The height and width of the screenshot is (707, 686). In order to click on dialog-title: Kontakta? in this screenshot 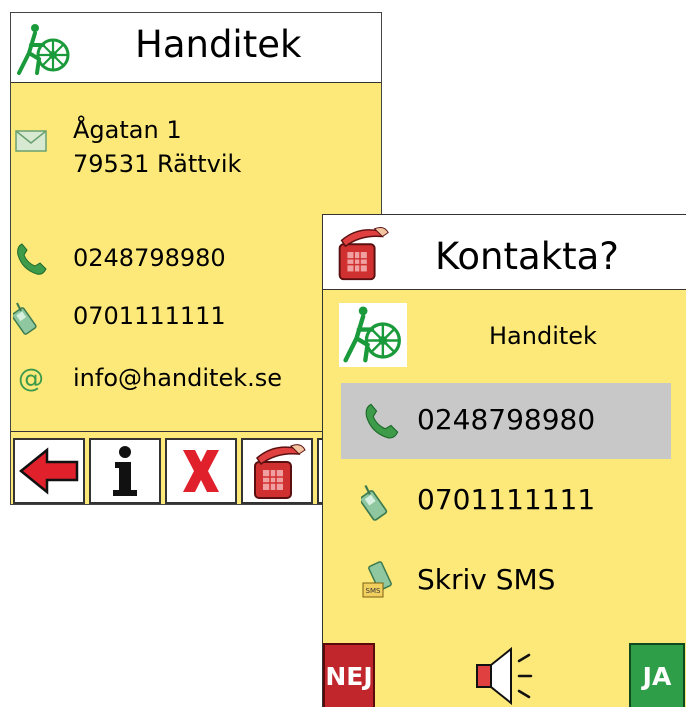, I will do `click(527, 256)`.